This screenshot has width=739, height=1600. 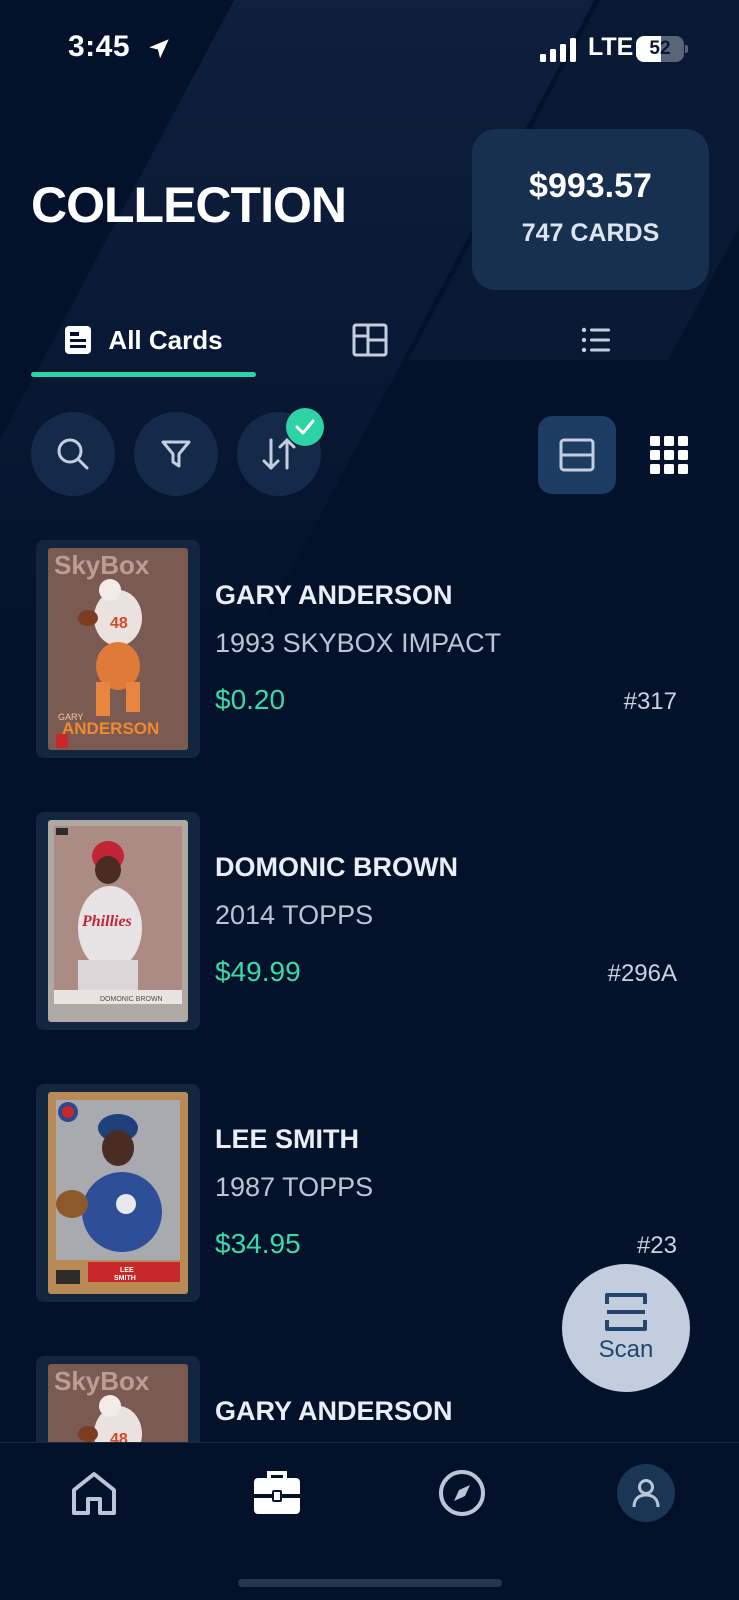 What do you see at coordinates (99, 46) in the screenshot?
I see `status-time: 3:45` at bounding box center [99, 46].